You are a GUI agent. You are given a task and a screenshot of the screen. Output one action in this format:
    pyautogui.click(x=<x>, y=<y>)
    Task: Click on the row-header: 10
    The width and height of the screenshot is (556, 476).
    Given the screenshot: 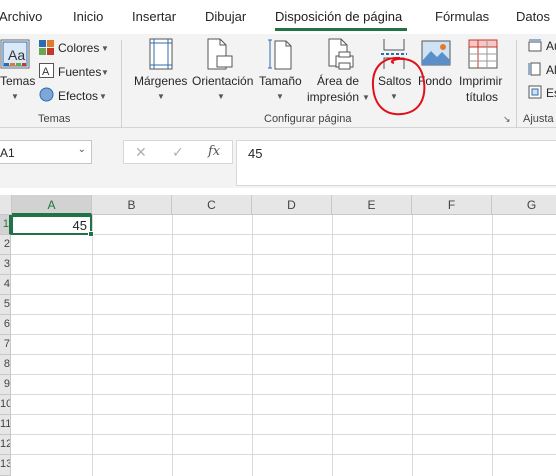 What is the action you would take?
    pyautogui.click(x=5, y=405)
    